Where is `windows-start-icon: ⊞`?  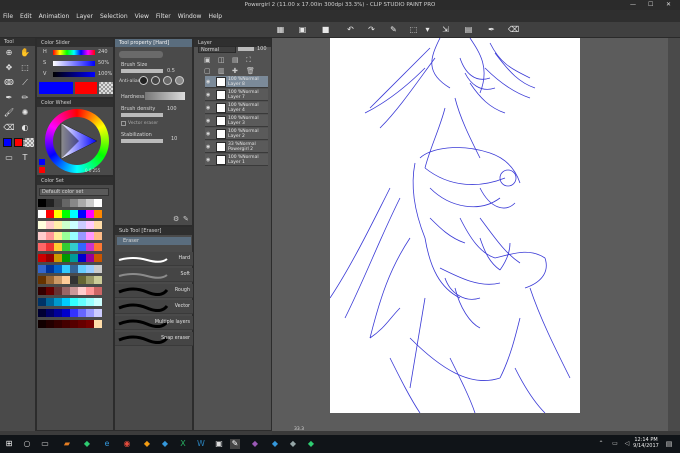
windows-start-icon: ⊞ is located at coordinates (9, 444).